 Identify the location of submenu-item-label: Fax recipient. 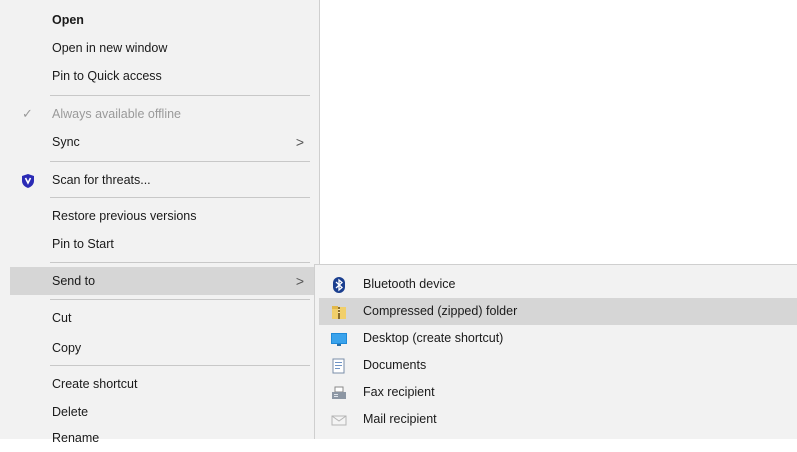
(399, 392).